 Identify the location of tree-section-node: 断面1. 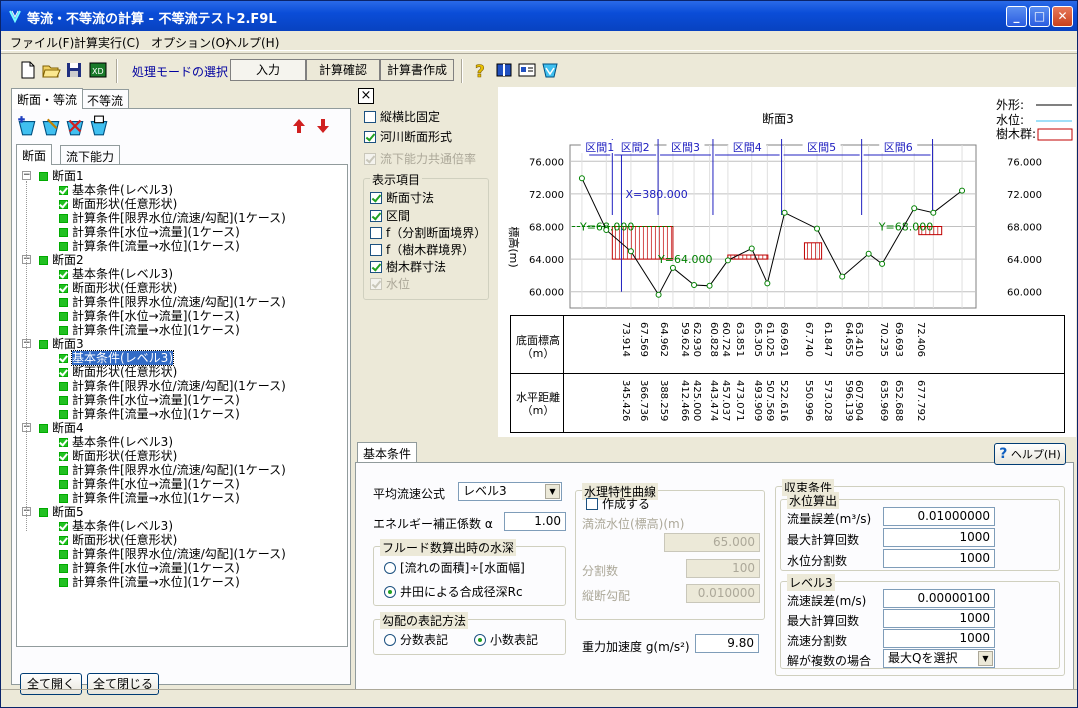
(61, 176).